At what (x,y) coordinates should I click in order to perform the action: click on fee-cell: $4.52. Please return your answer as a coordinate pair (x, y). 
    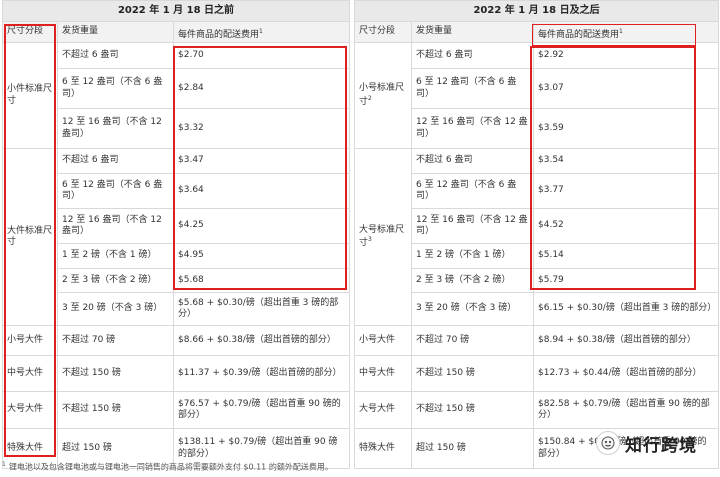
    Looking at the image, I should click on (626, 226).